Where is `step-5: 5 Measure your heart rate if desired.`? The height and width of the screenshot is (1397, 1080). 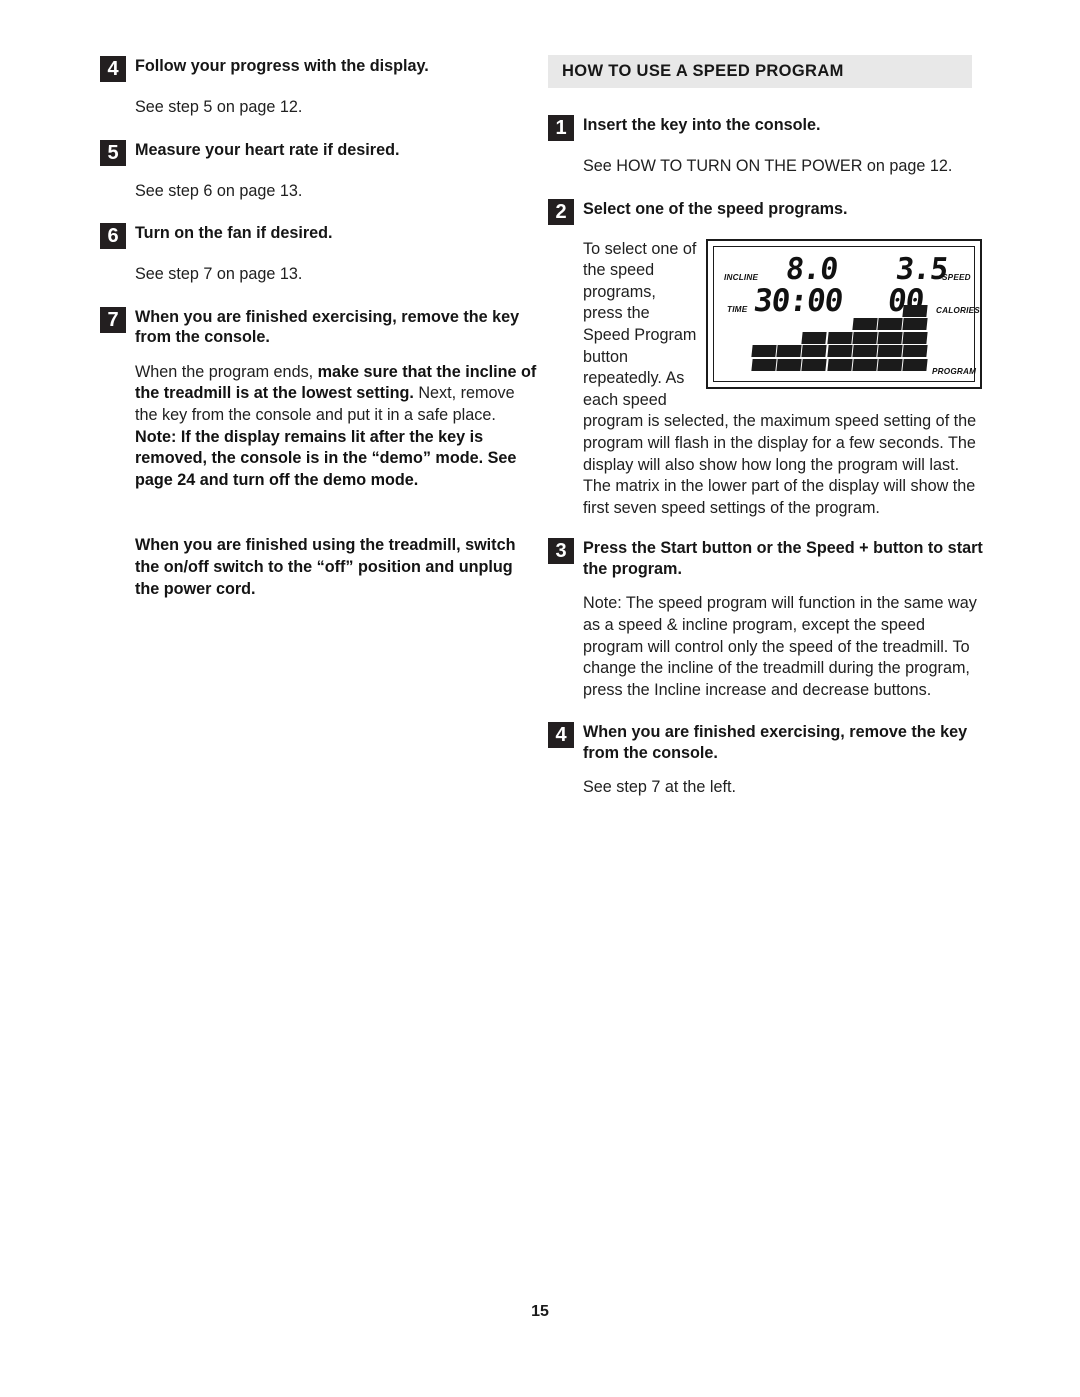 step-5: 5 Measure your heart rate if desired. is located at coordinates (319, 153).